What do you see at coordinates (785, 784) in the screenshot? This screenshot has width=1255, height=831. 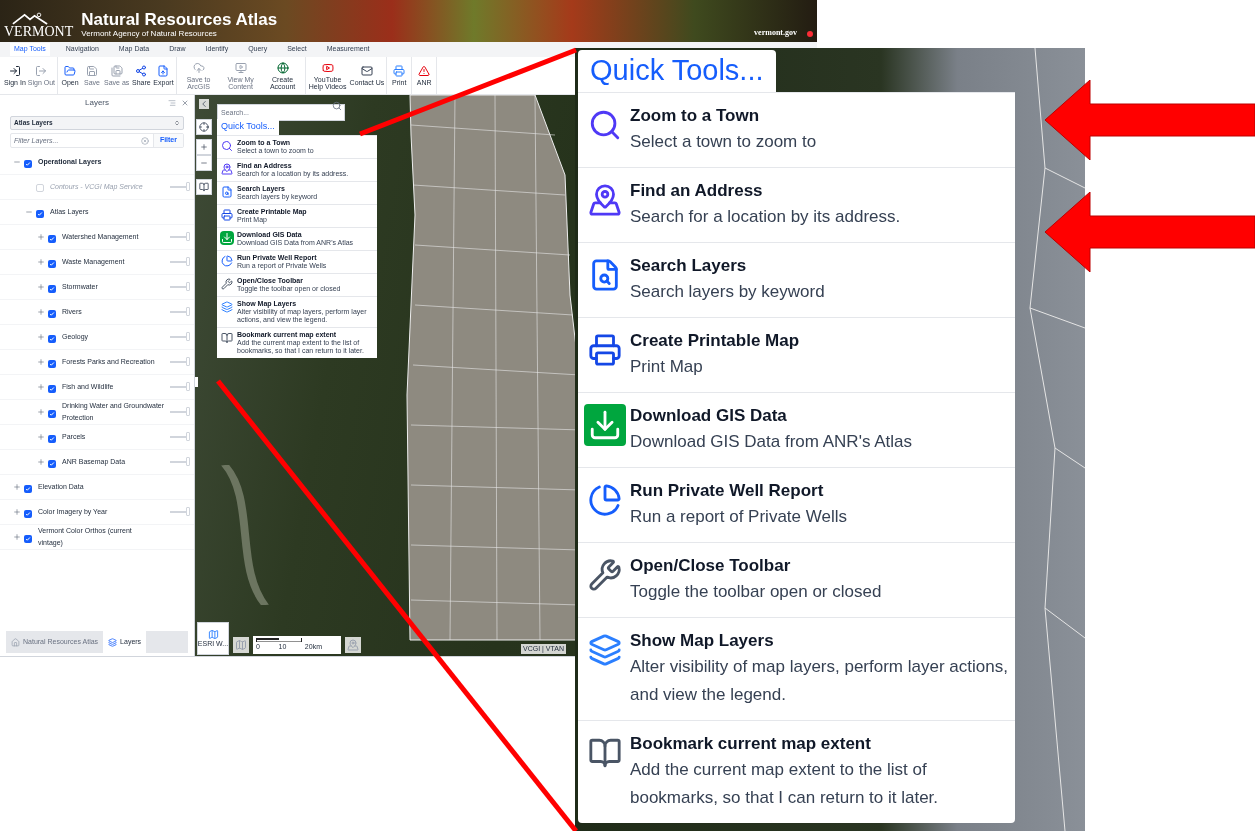 I see `tool-description: Add the current map extent to the list of bookmarks, so that I can return to it later.` at bounding box center [785, 784].